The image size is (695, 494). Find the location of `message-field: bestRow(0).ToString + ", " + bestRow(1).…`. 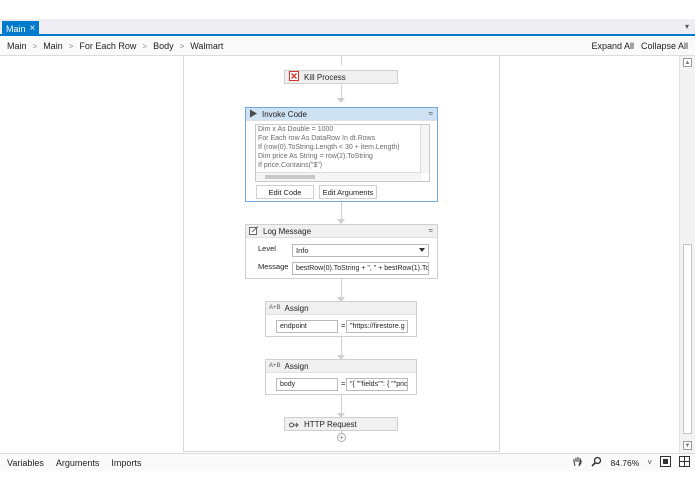

message-field: bestRow(0).ToString + ", " + bestRow(1).… is located at coordinates (360, 268).